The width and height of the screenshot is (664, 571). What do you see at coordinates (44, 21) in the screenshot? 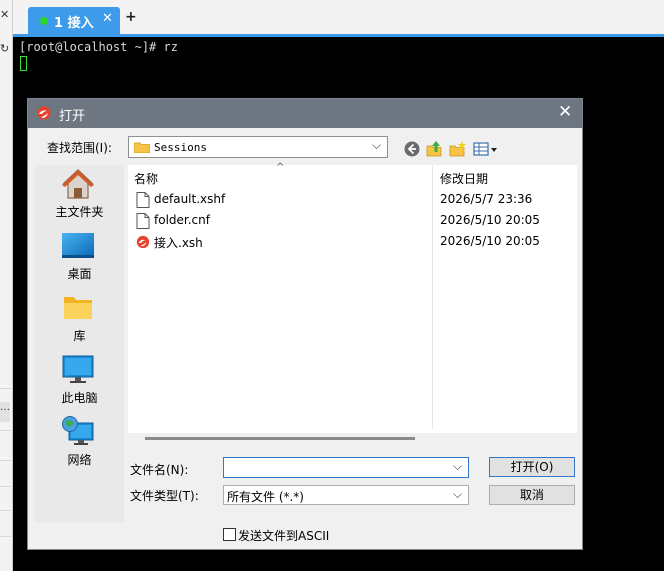
I see `connected-status-icon` at bounding box center [44, 21].